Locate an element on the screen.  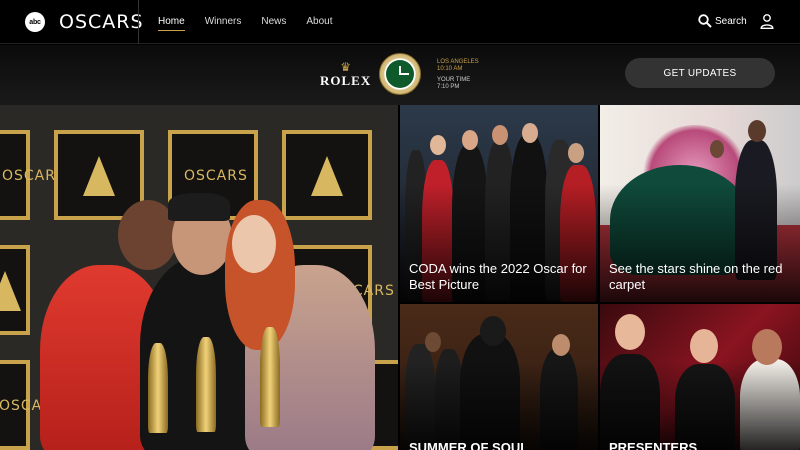
nav-about: About is located at coordinates (319, 23).